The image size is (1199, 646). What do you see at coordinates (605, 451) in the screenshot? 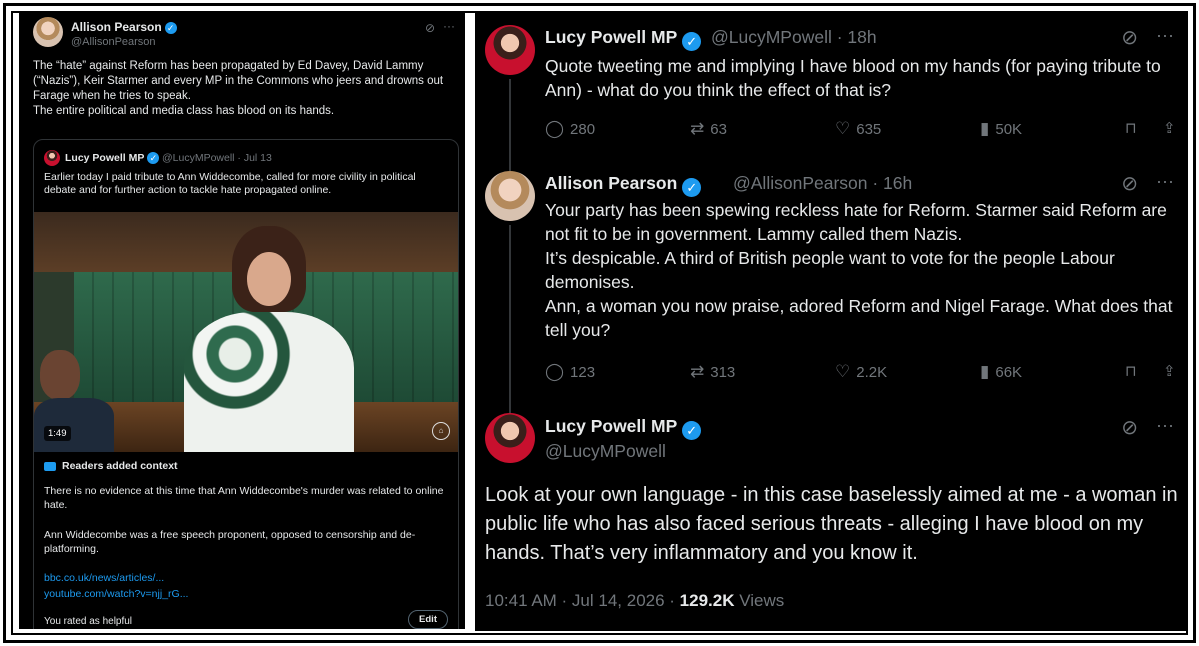
I see `author-handle: @LucyMPowell` at bounding box center [605, 451].